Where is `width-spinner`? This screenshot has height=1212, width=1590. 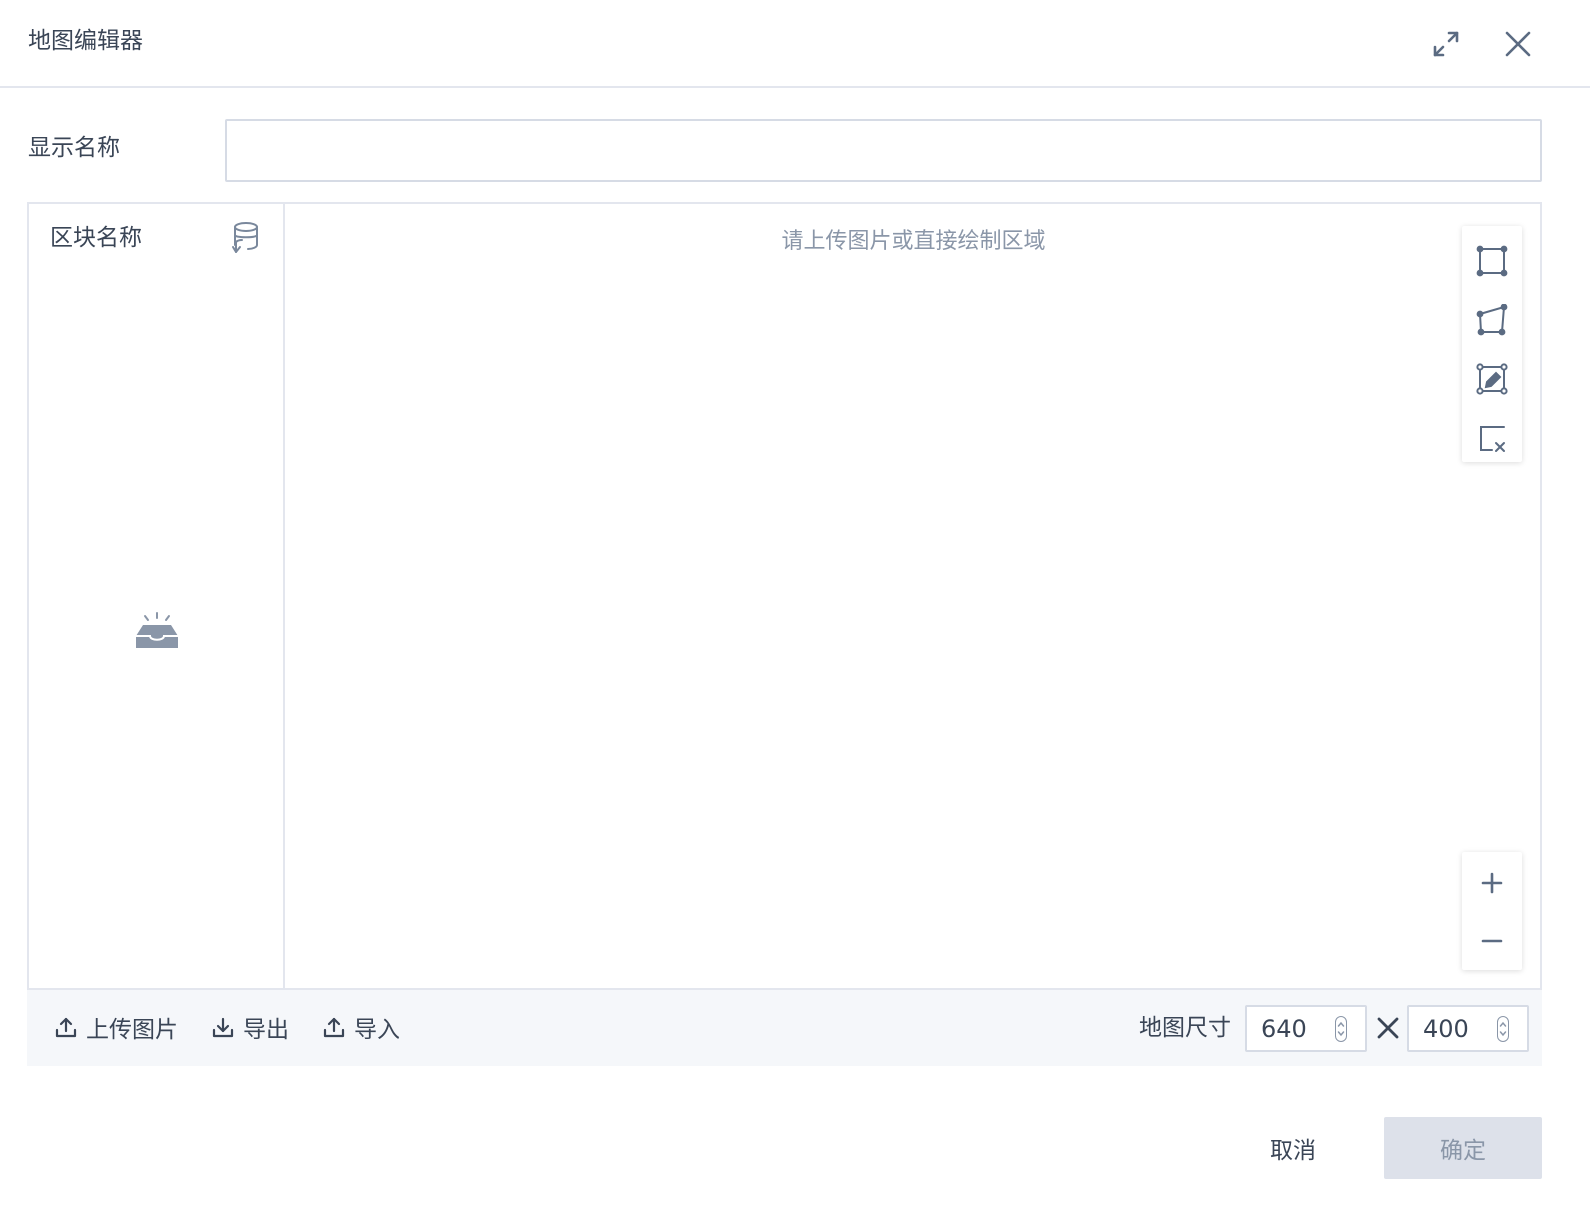 width-spinner is located at coordinates (1341, 1029).